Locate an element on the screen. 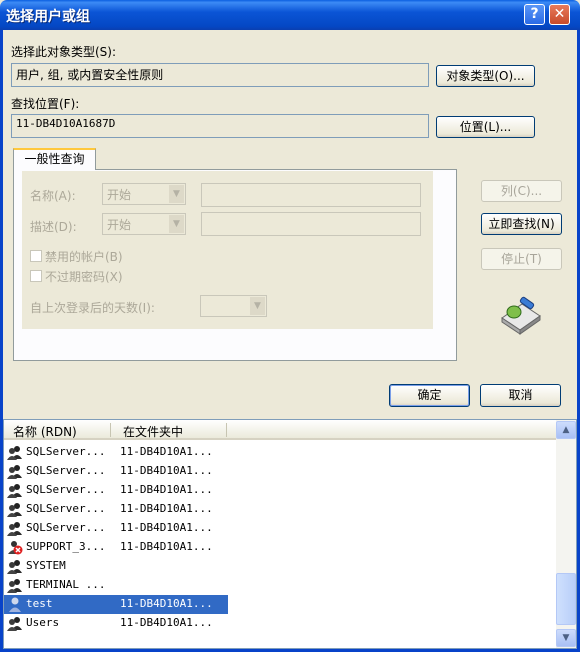 The image size is (580, 652). description-match-value: 开始 is located at coordinates (119, 225).